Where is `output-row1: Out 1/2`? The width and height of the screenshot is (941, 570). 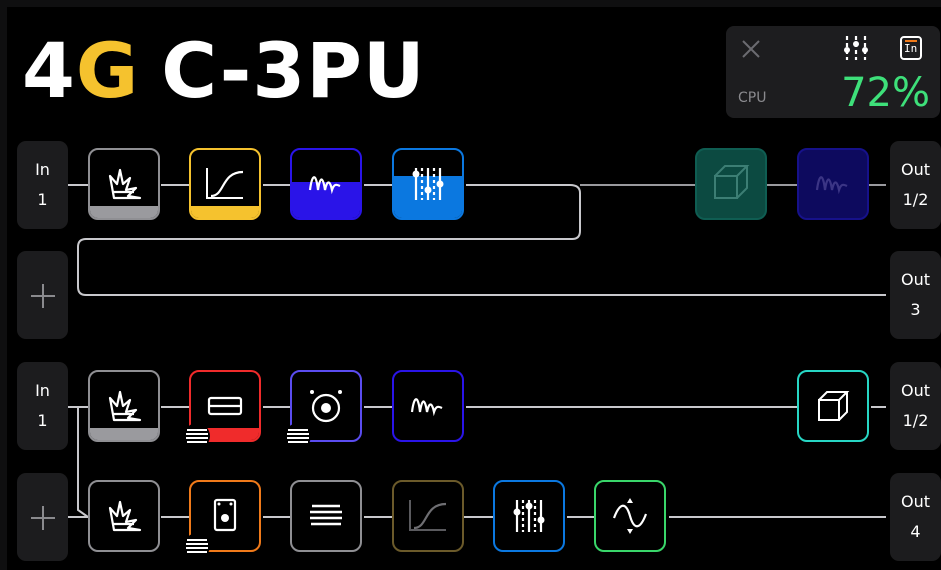 output-row1: Out 1/2 is located at coordinates (915, 185).